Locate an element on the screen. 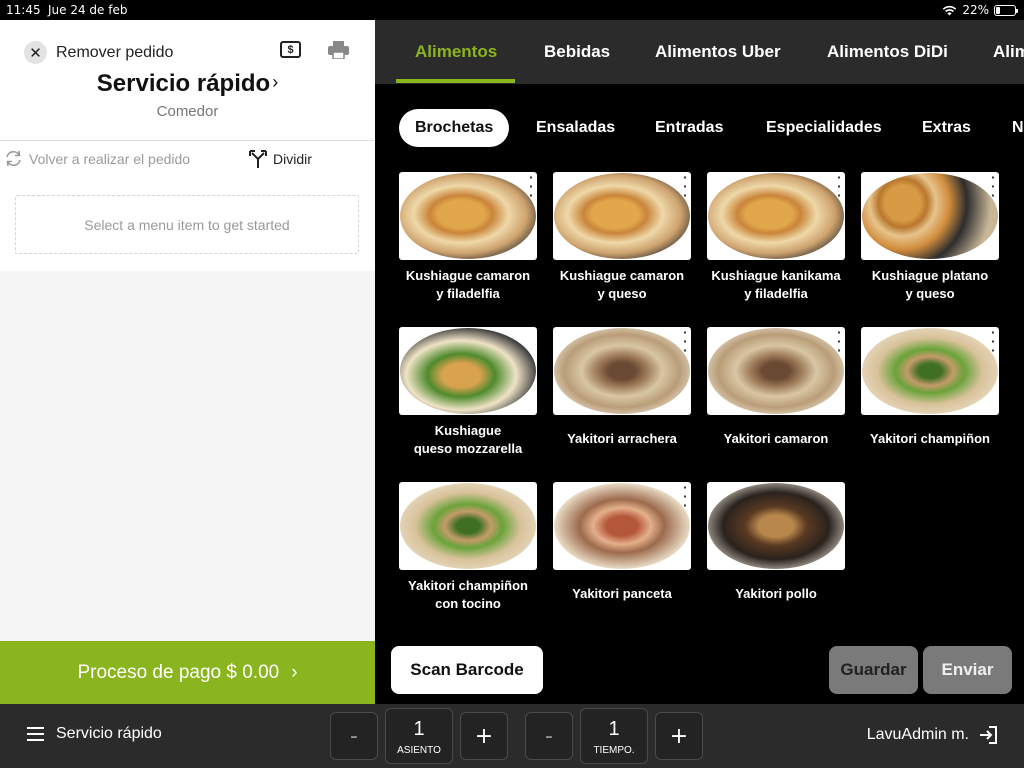  menu-item: · · · Kushiague camaron y queso is located at coordinates (622, 237).